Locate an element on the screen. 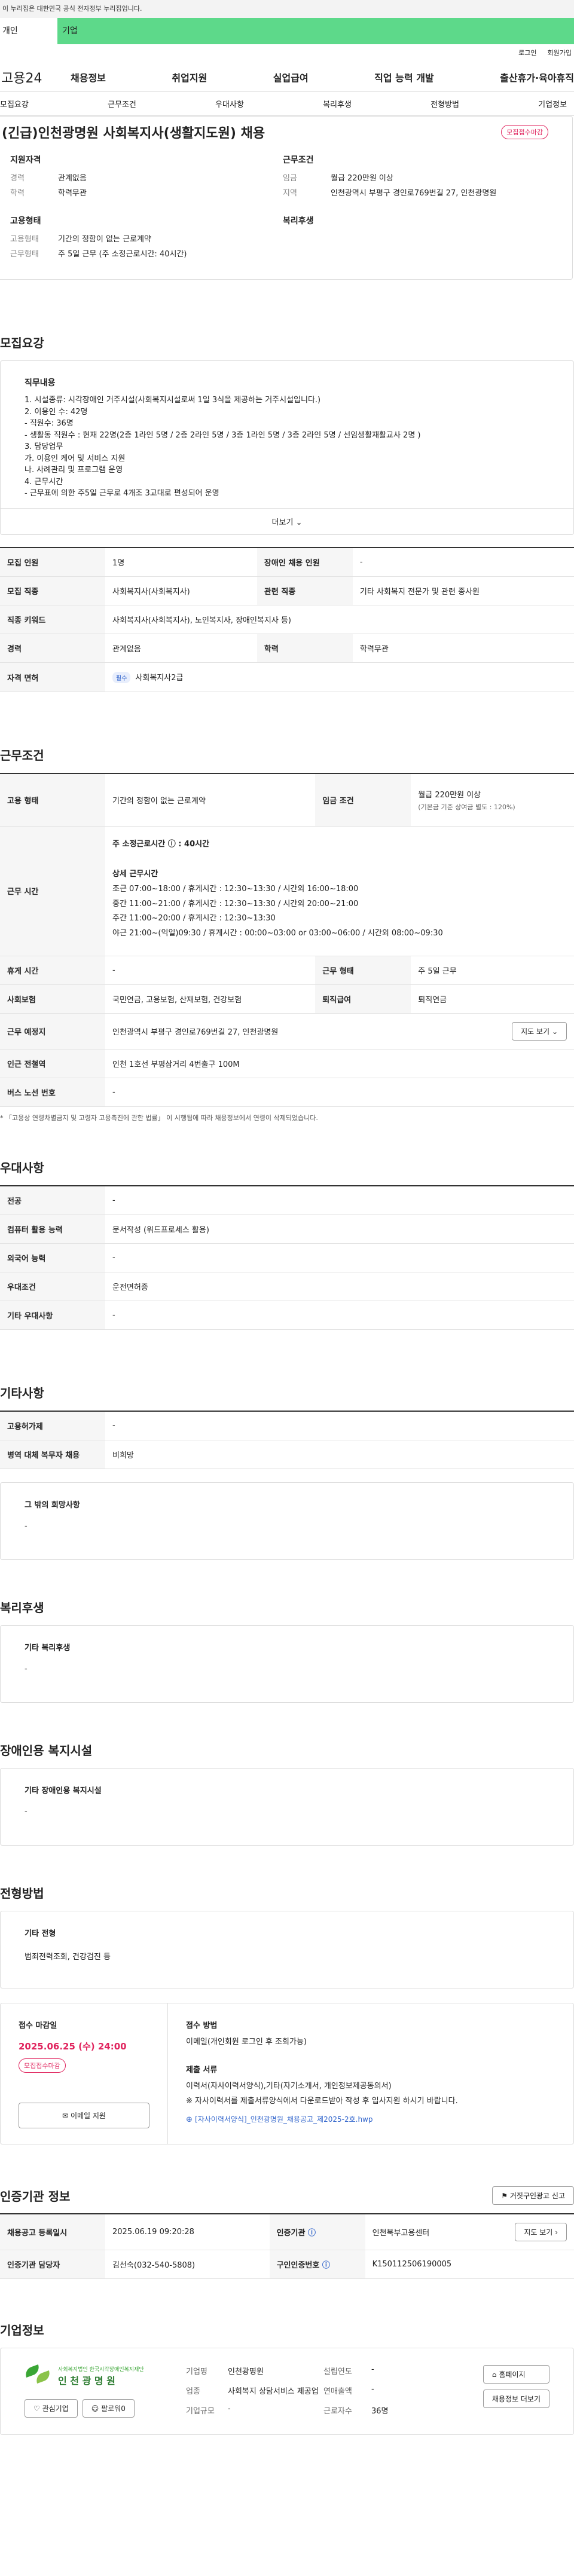  flag-icon: ⚑ is located at coordinates (504, 2195).